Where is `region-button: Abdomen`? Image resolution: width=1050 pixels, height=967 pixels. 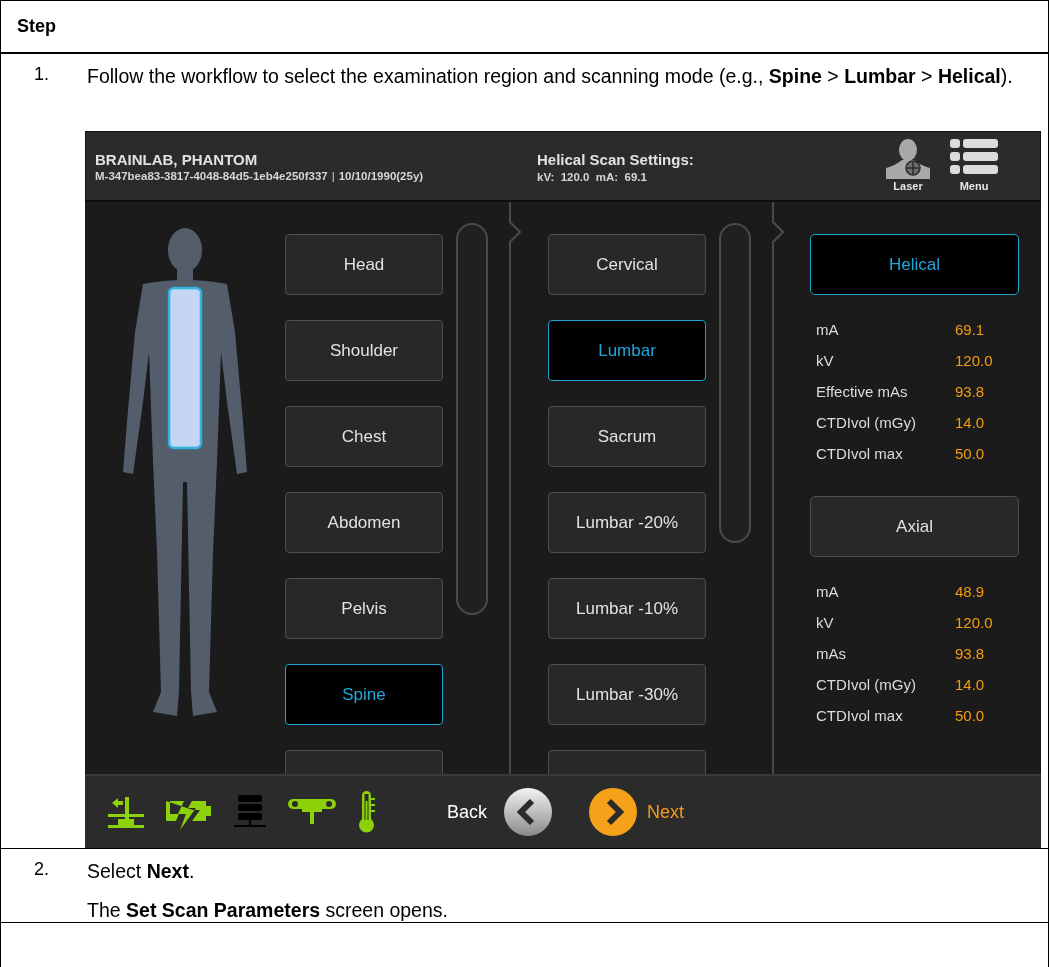 region-button: Abdomen is located at coordinates (364, 522).